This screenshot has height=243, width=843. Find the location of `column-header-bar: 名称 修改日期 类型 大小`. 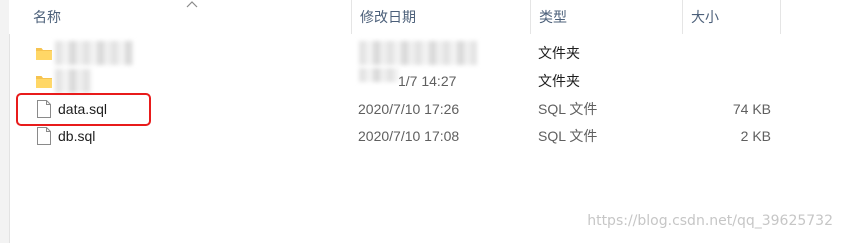

column-header-bar: 名称 修改日期 类型 大小 is located at coordinates (426, 17).